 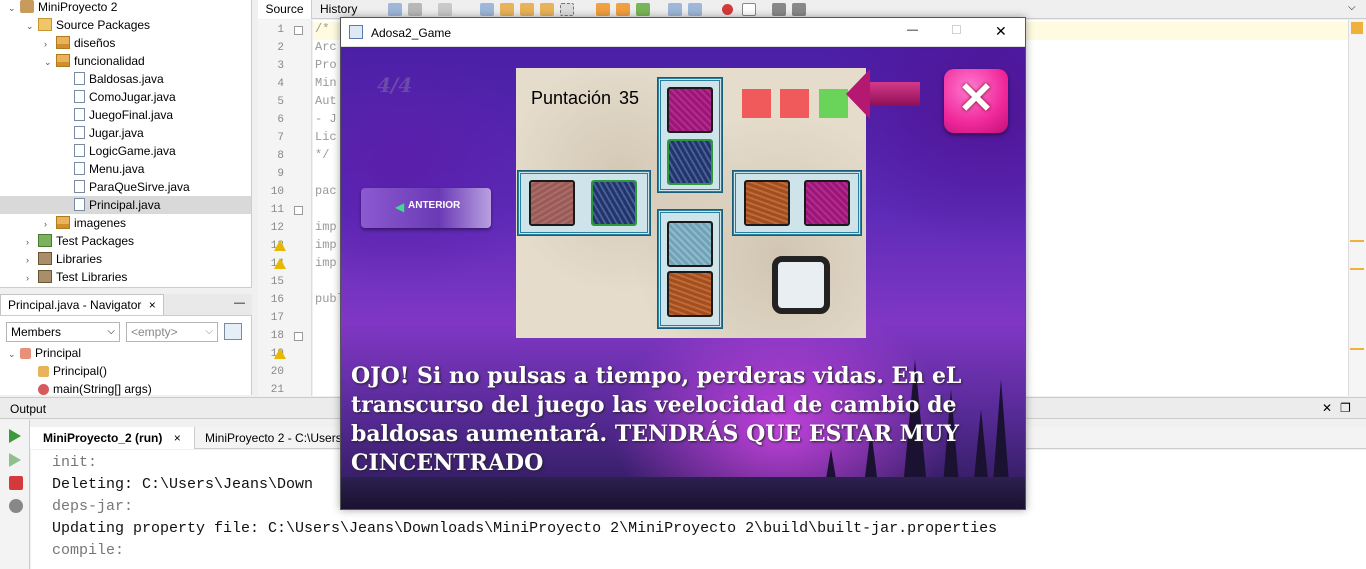 I want to click on filters-icon, so click(x=233, y=331).